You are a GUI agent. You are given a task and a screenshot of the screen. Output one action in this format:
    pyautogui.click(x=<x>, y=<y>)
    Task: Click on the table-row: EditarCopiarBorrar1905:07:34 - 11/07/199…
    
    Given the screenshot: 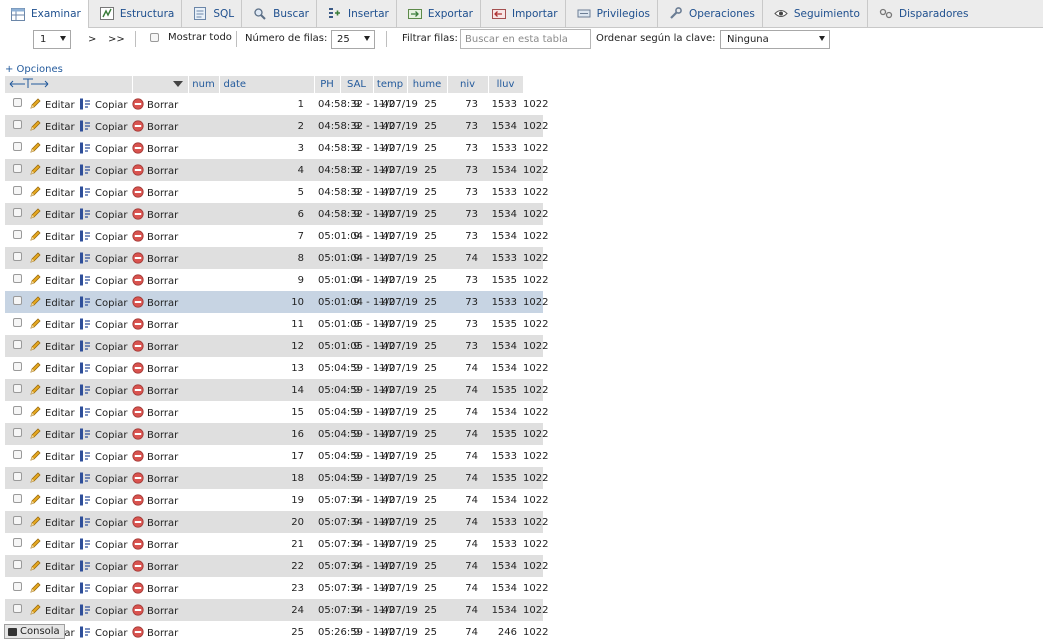 What is the action you would take?
    pyautogui.click(x=276, y=500)
    